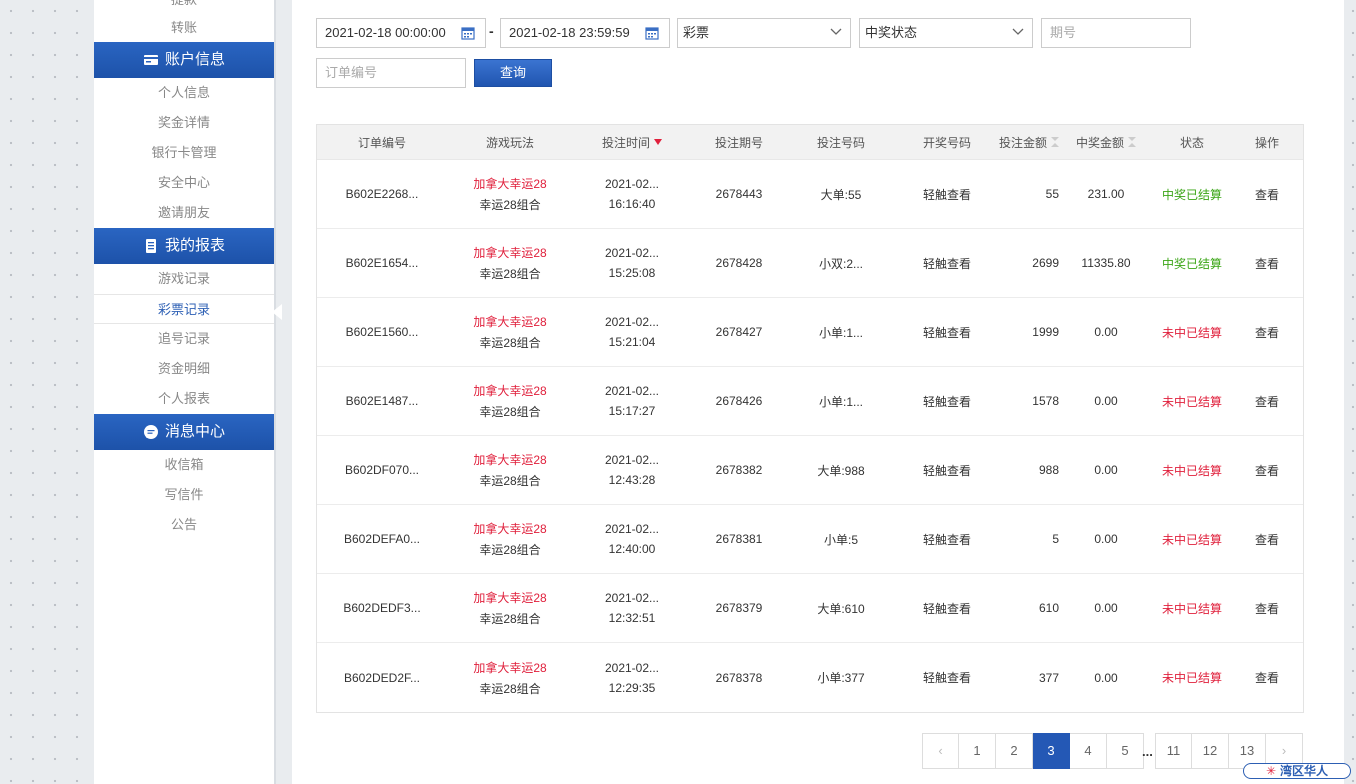  I want to click on bet-amount: 2699, so click(1045, 263).